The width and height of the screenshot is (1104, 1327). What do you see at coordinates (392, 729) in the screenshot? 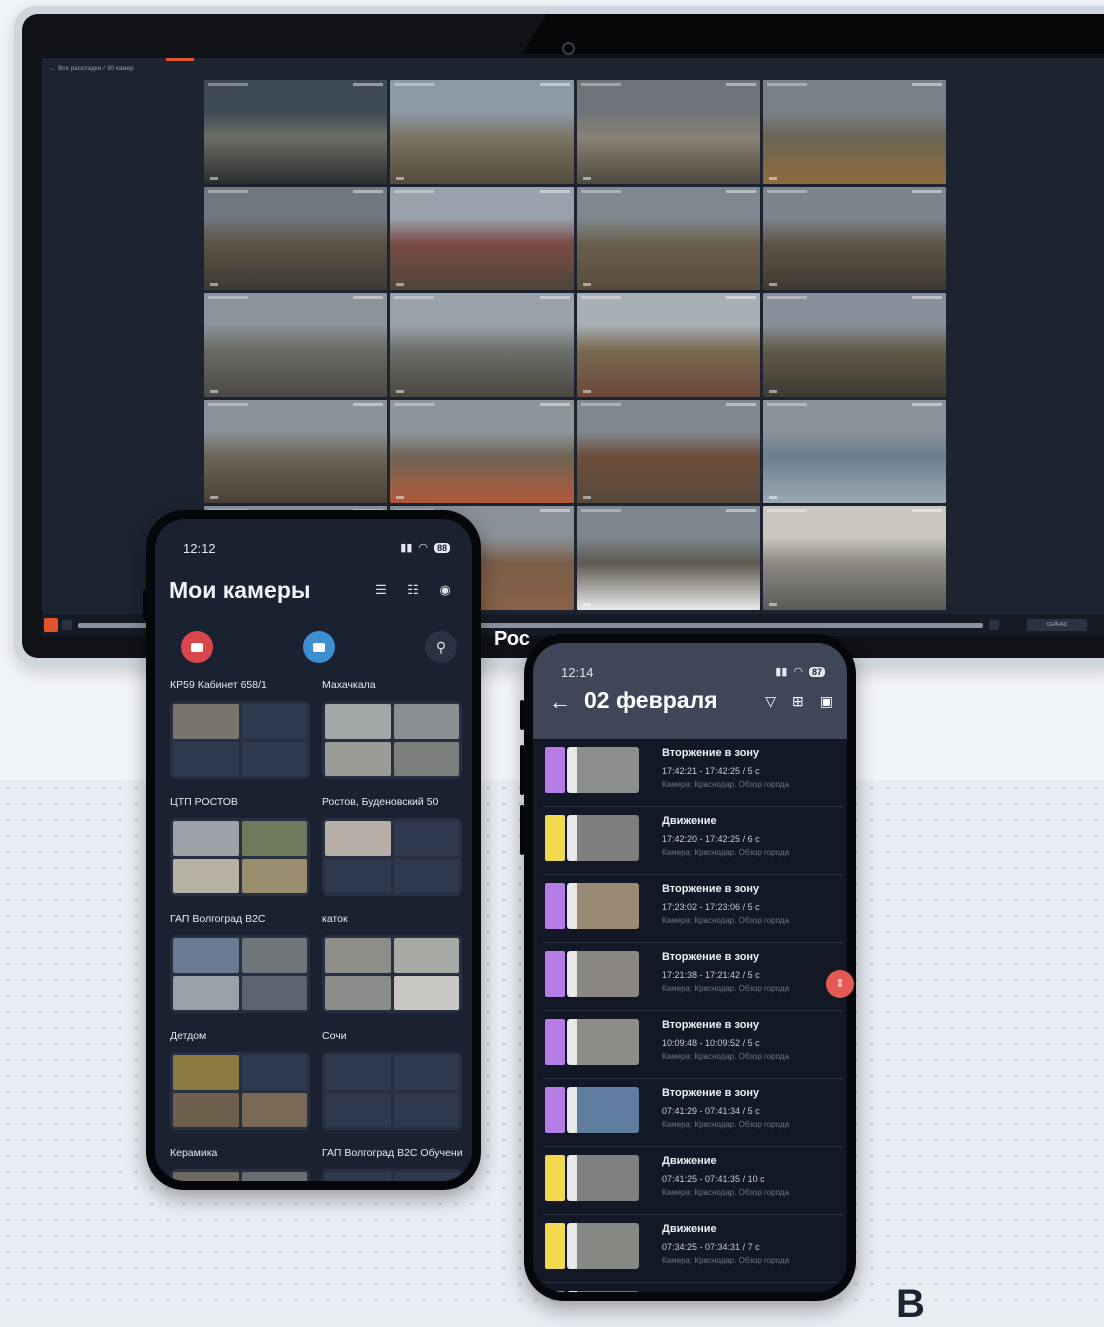
I see `camera-group: Махачкала` at bounding box center [392, 729].